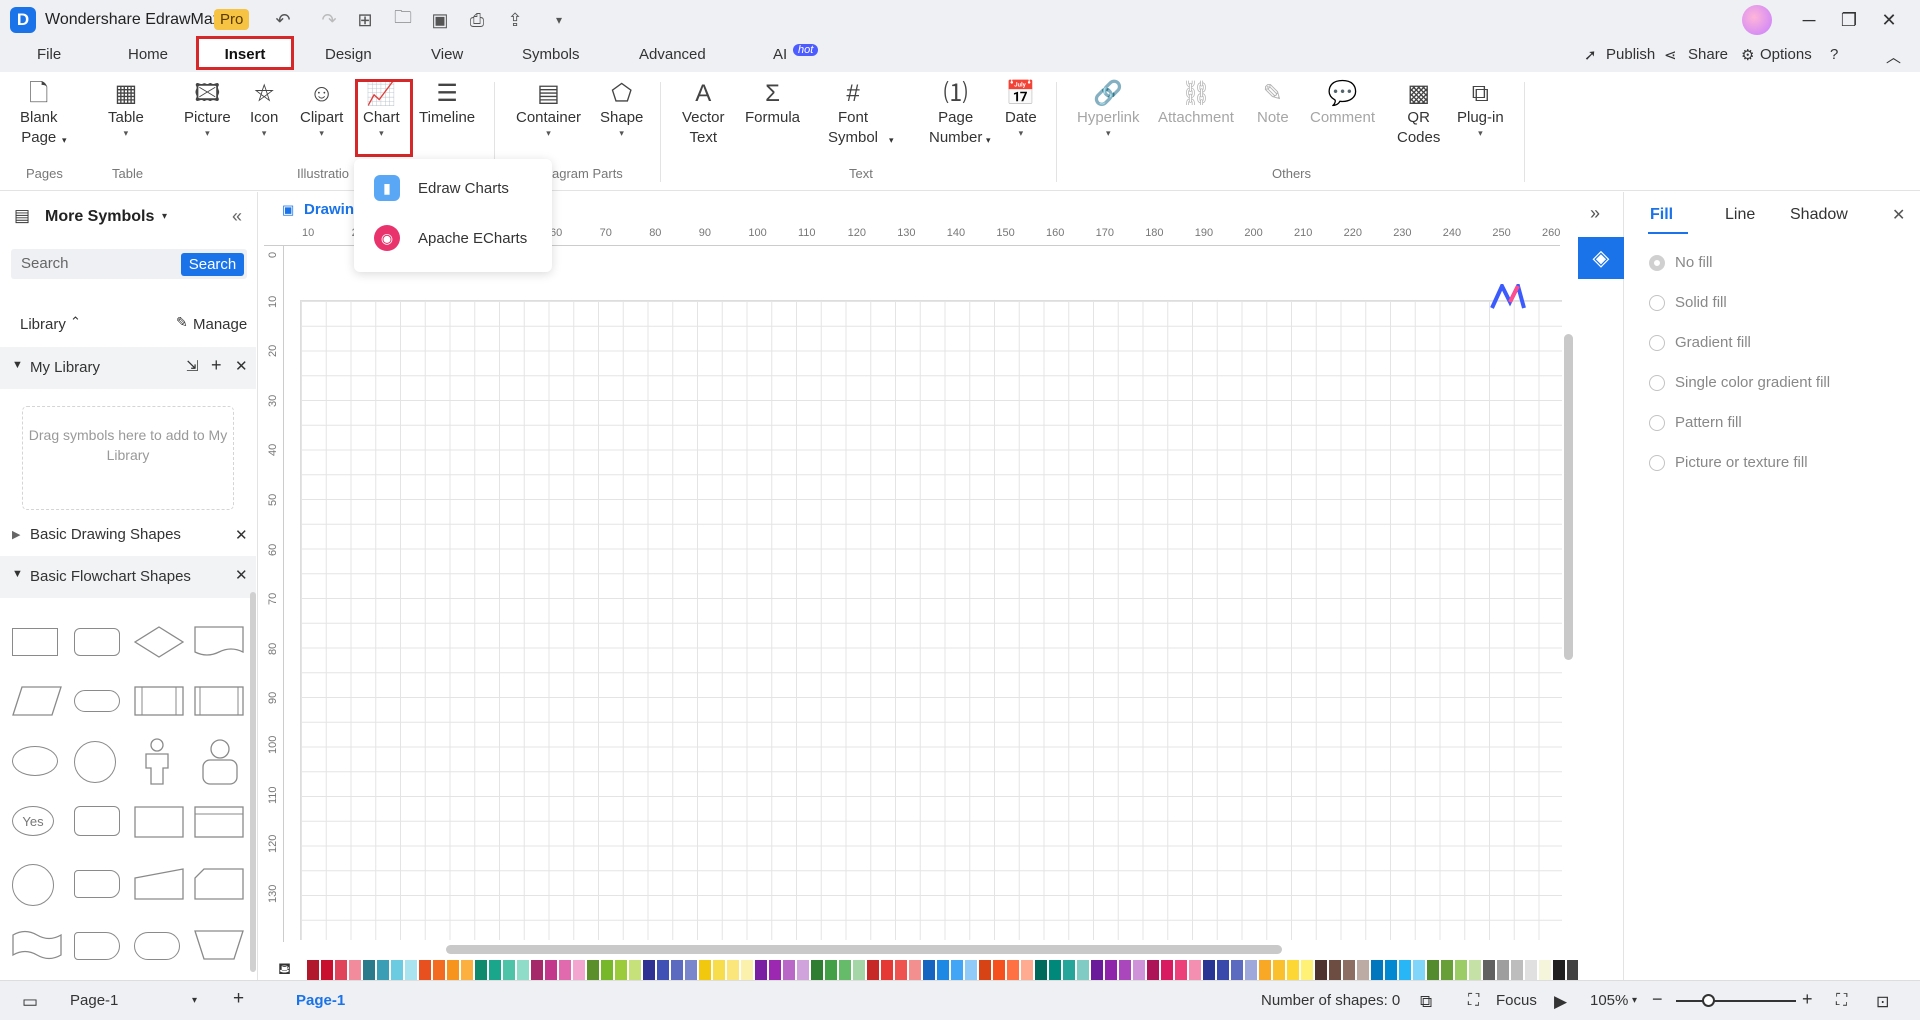 This screenshot has height=1020, width=1920. I want to click on export-icon: ⇪, so click(515, 20).